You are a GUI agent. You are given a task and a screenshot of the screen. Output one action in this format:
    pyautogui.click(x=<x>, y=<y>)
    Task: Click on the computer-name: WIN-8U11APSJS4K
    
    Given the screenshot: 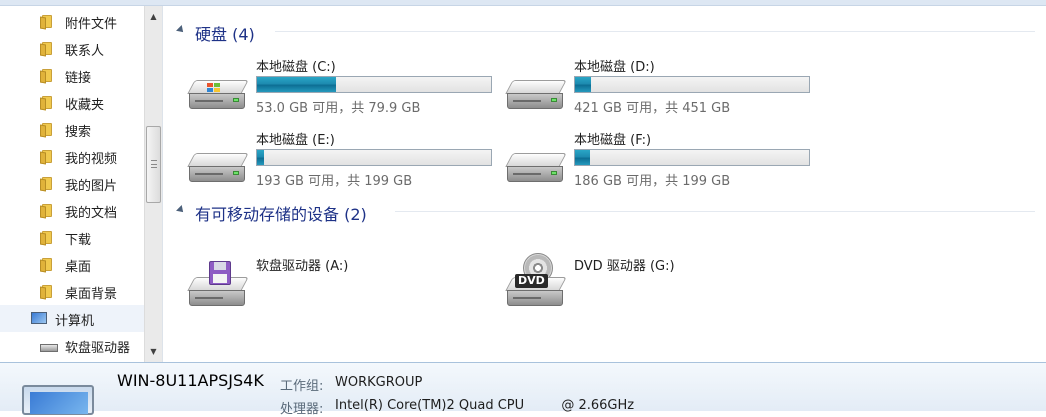 What is the action you would take?
    pyautogui.click(x=190, y=380)
    